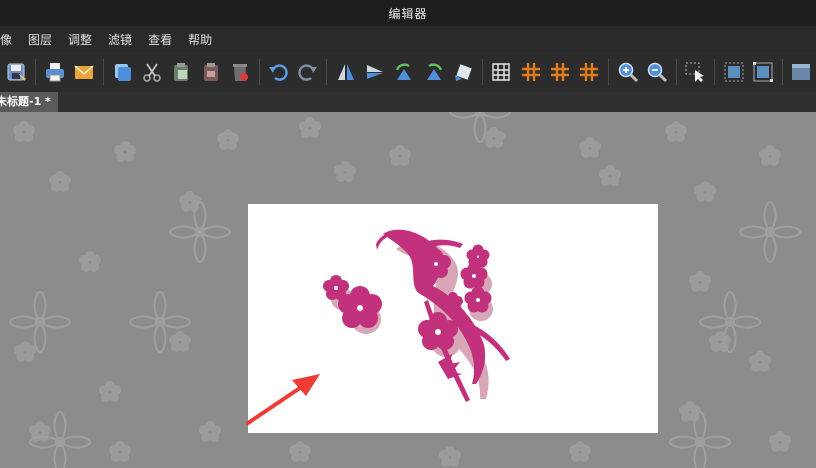  What do you see at coordinates (29, 102) in the screenshot?
I see `tab-untitled-1: 未标题-1 *` at bounding box center [29, 102].